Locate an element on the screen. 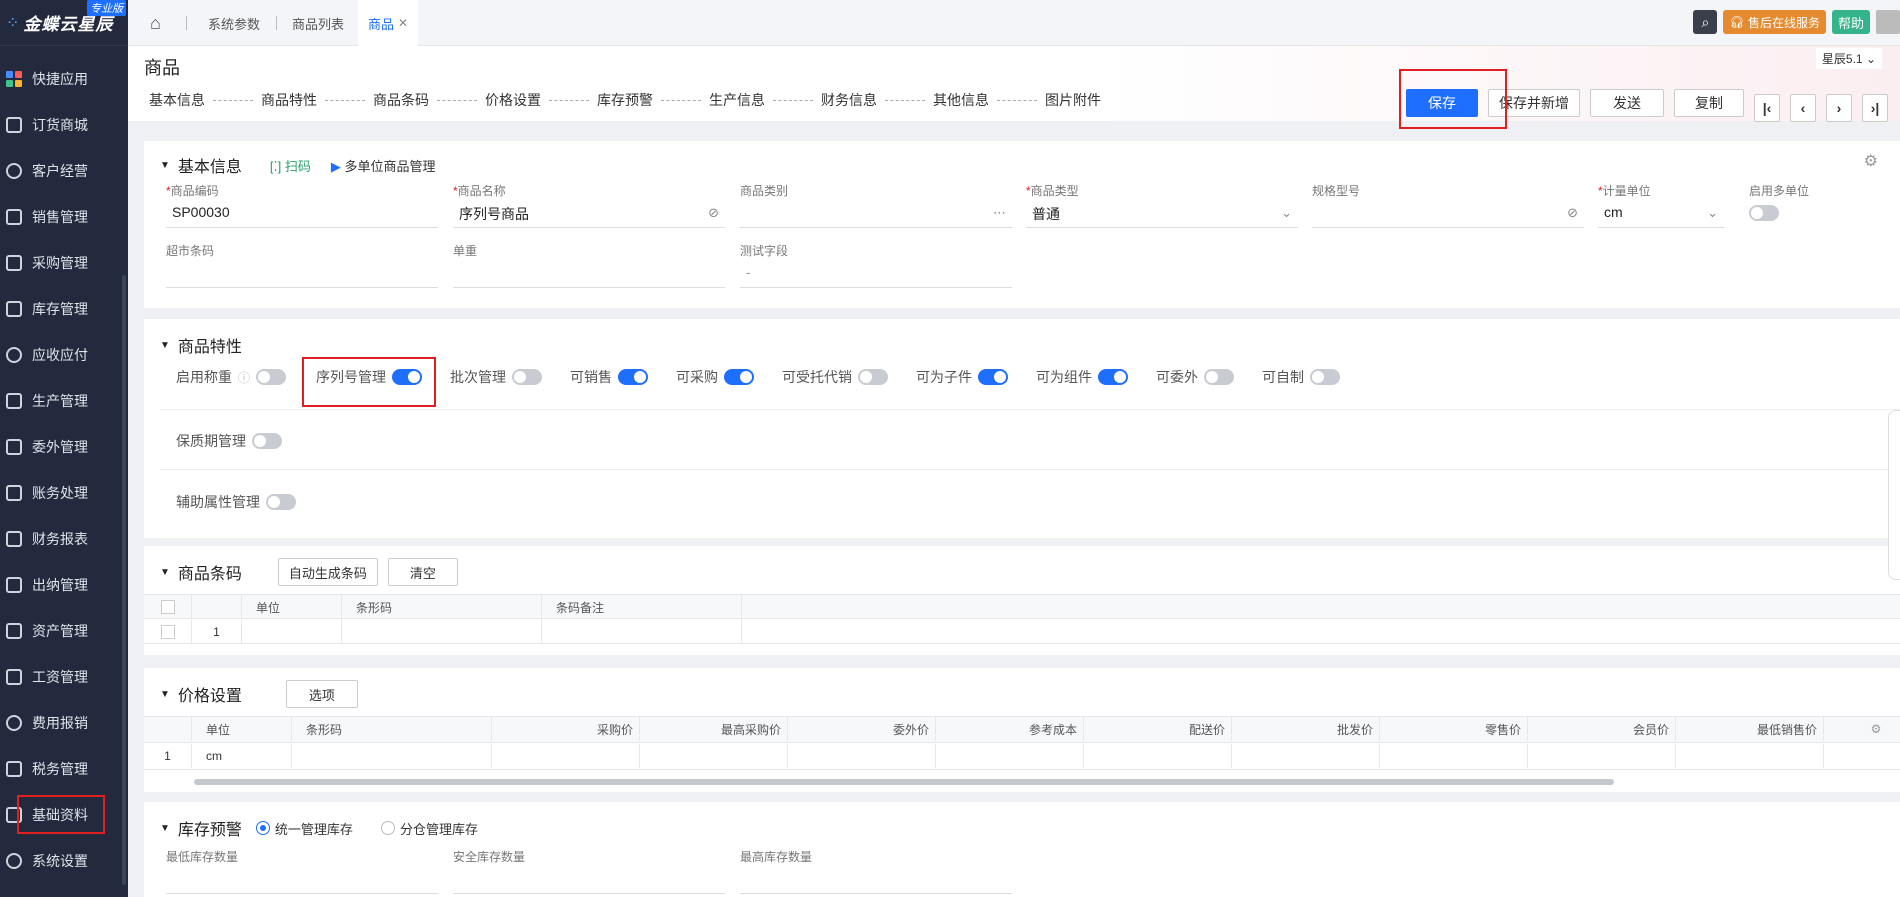  sidebar-item-tax: 税务管理 is located at coordinates (64, 769).